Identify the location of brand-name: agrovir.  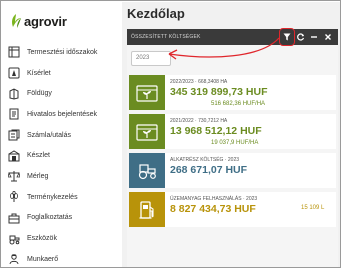
(45, 21).